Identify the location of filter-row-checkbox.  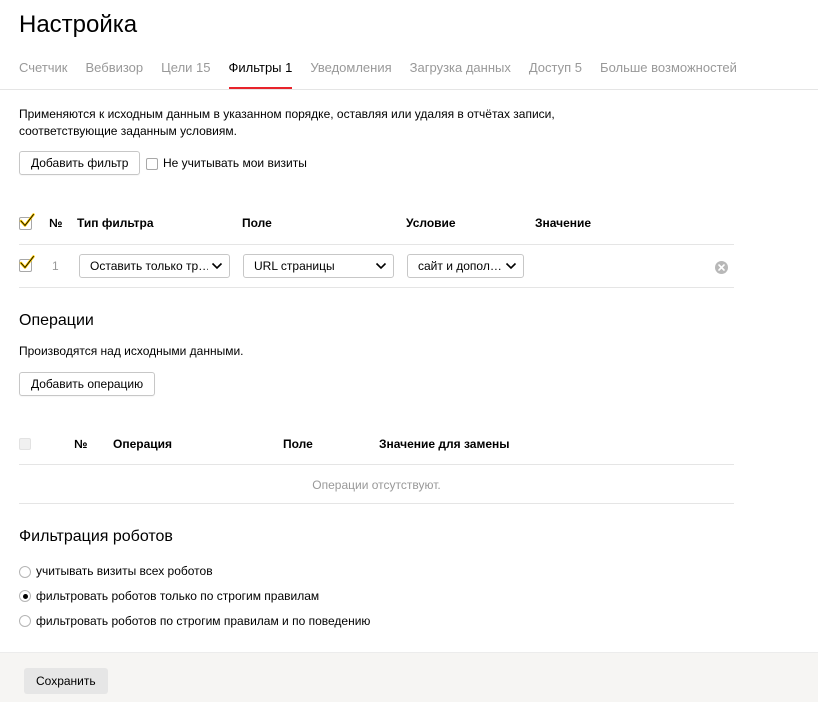
(27, 263).